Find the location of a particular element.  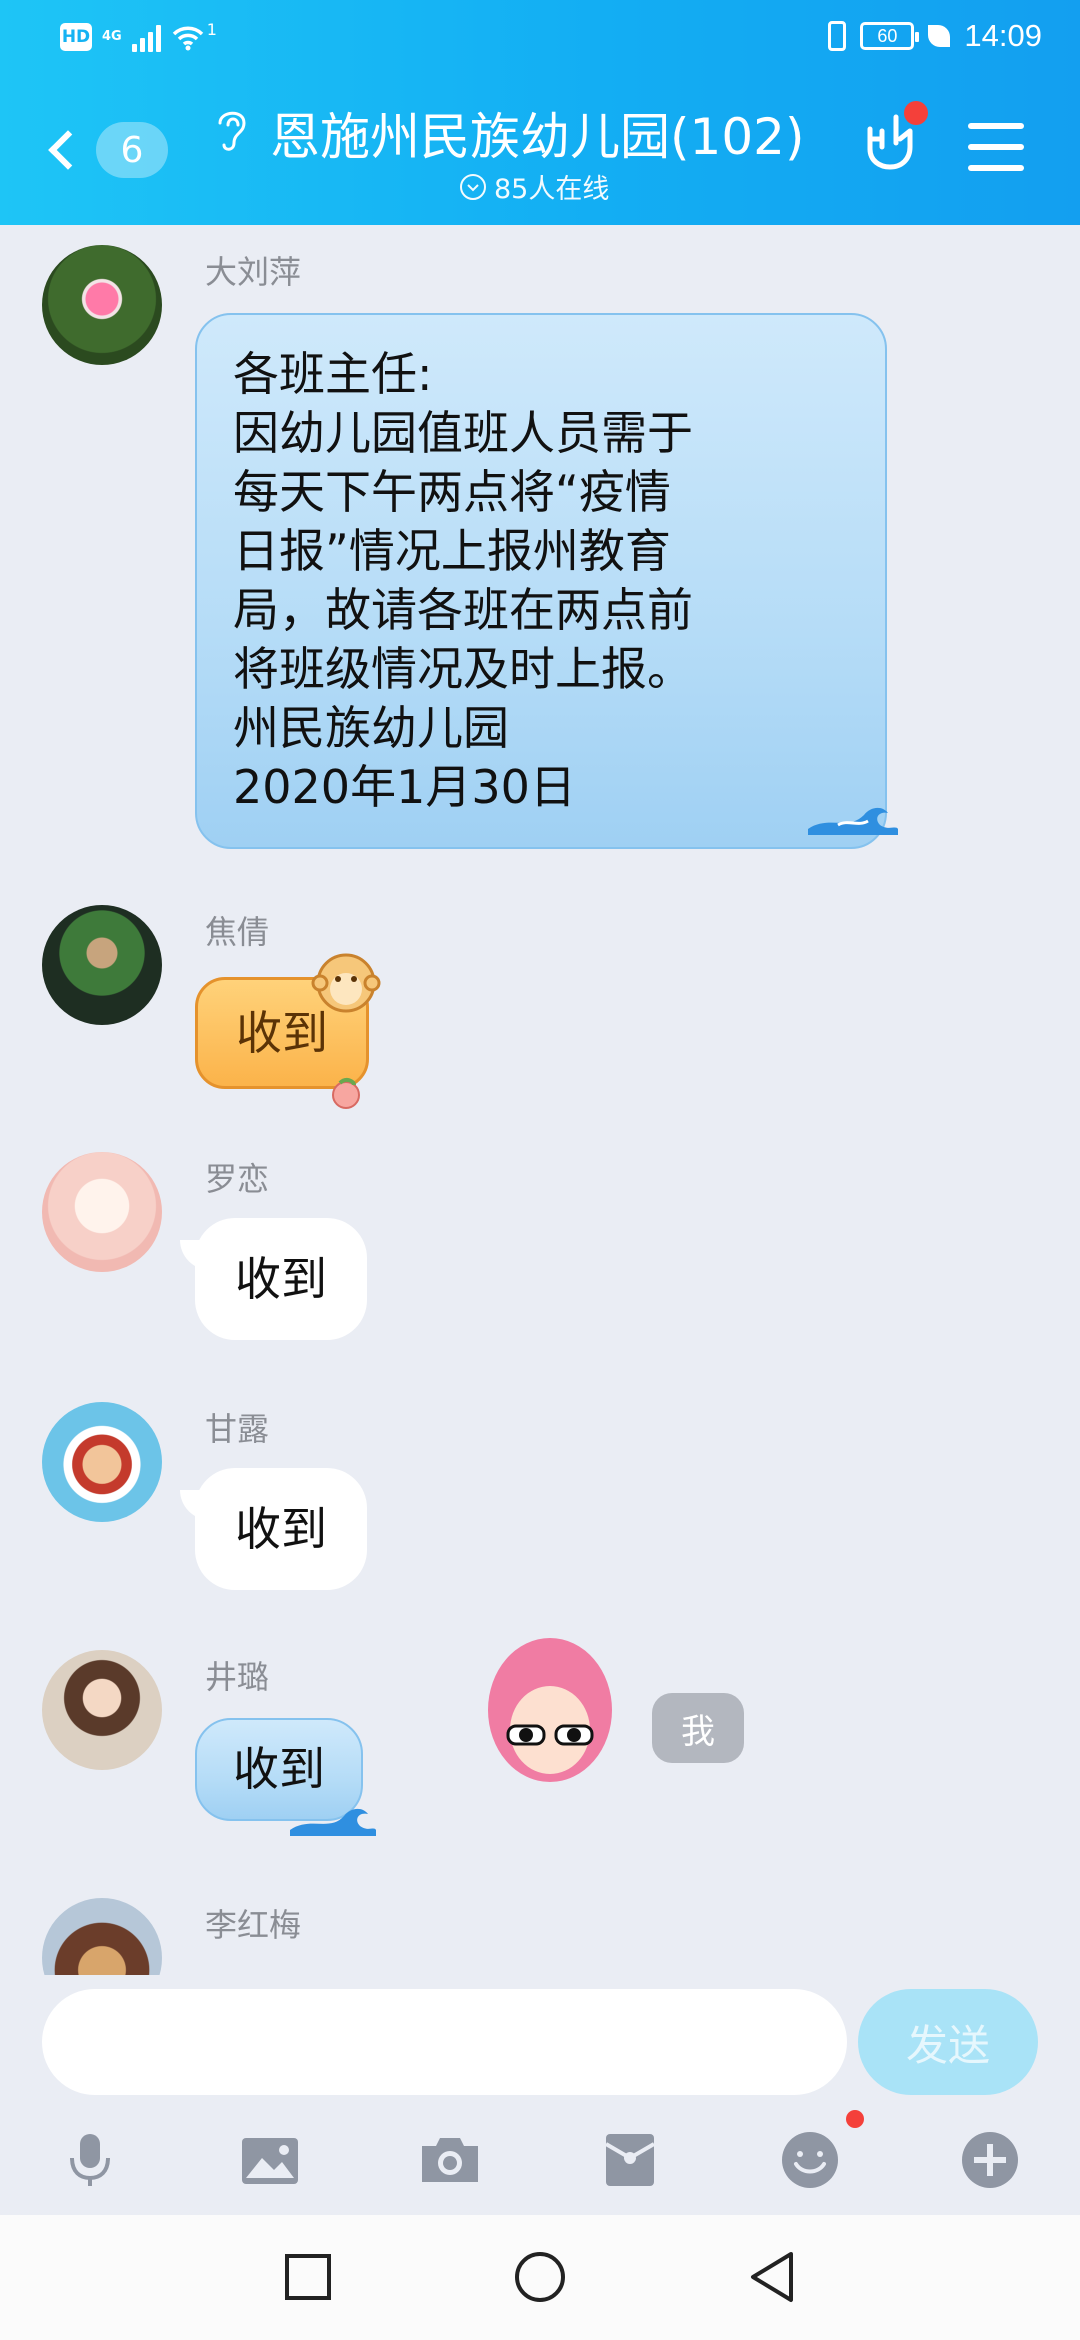

message-line: 局，故请各班在两点前 is located at coordinates (463, 610).